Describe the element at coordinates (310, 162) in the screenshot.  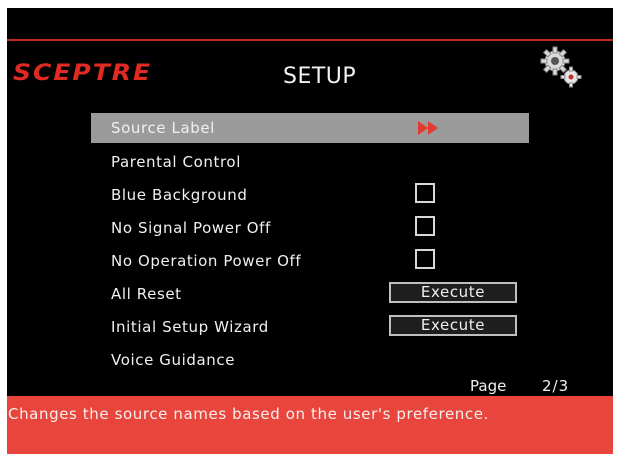
I see `menu-item-parental-control: Parental Control` at that location.